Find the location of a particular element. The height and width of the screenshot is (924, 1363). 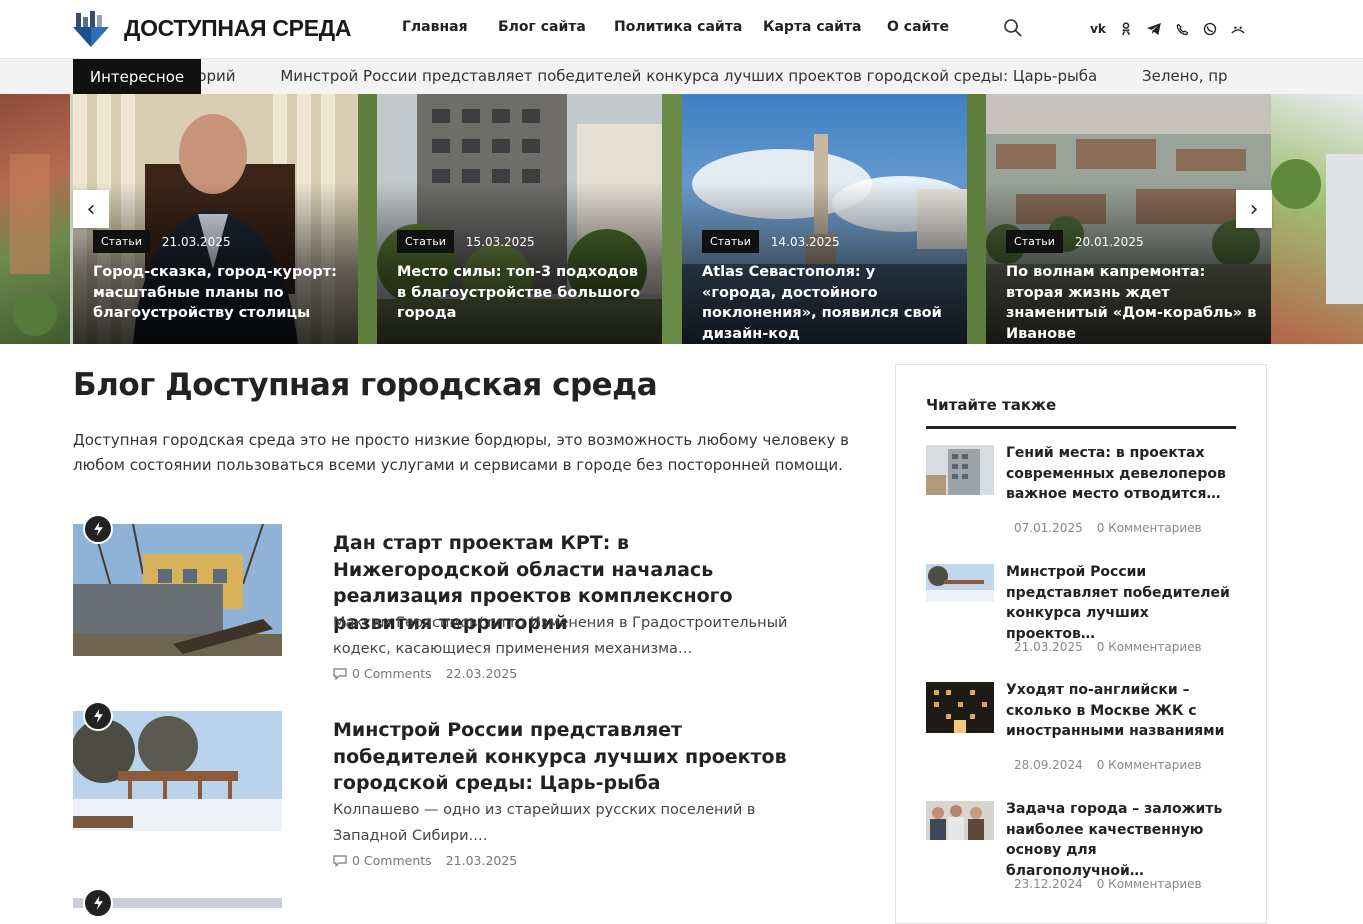

post-meta: 0 Comments 21.03.2025 is located at coordinates (425, 860).